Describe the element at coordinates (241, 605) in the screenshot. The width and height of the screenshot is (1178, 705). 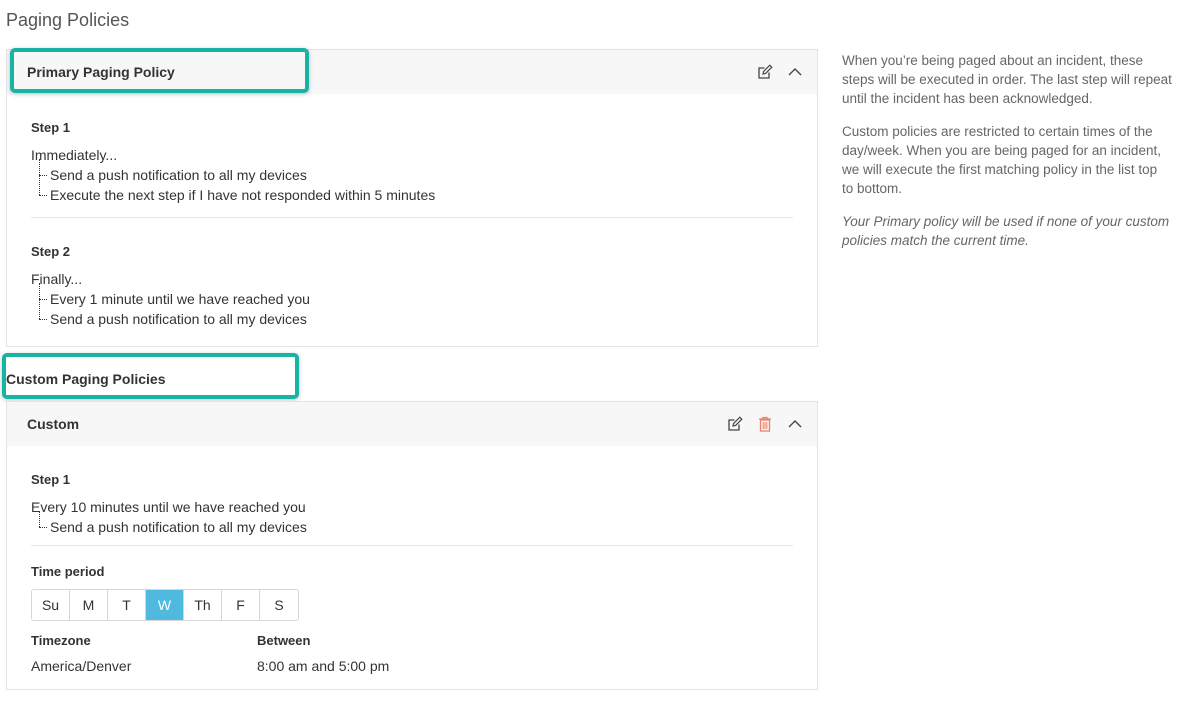
I see `day-friday: F` at that location.